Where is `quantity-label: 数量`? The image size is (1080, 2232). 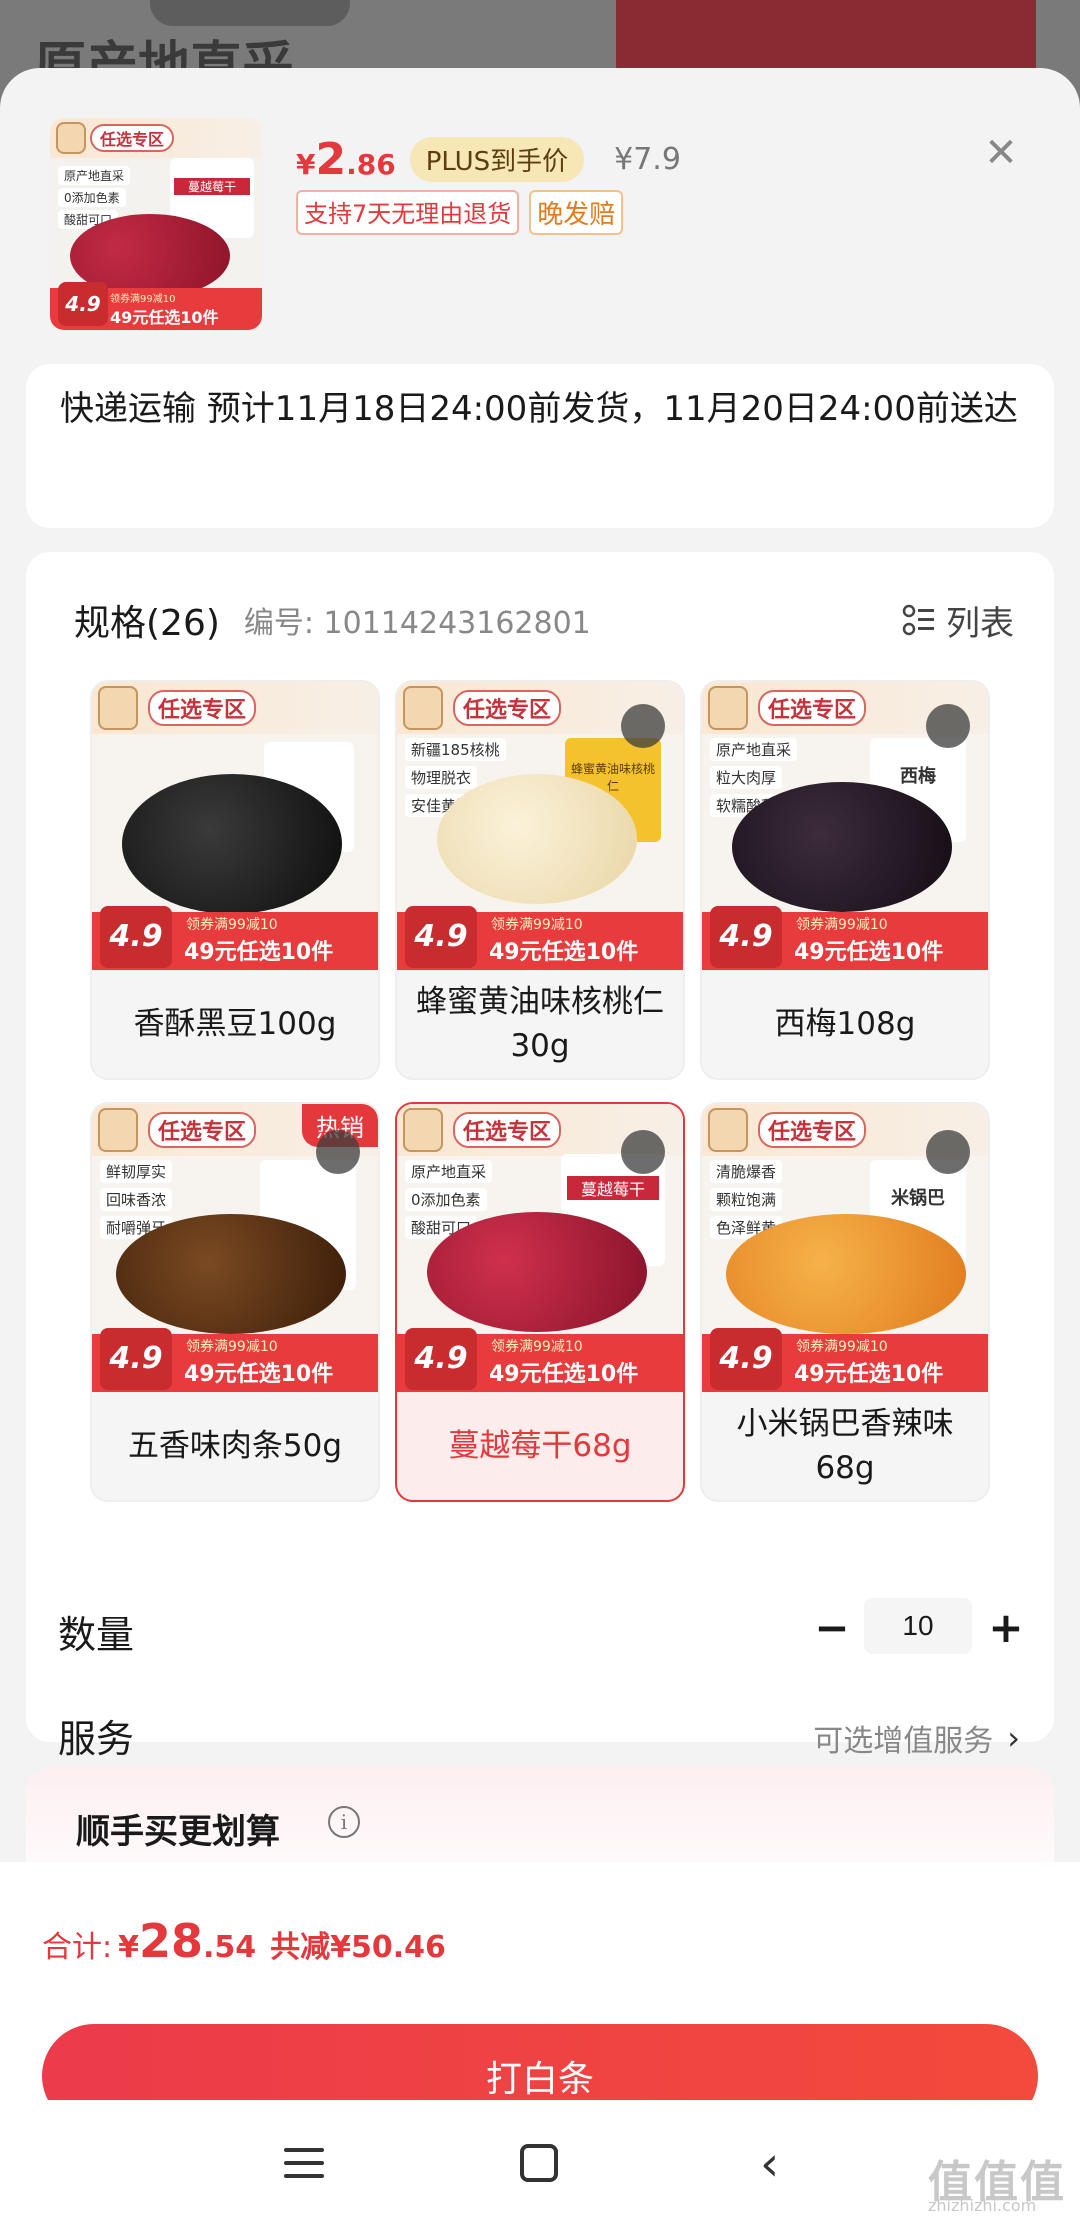 quantity-label: 数量 is located at coordinates (96, 1635).